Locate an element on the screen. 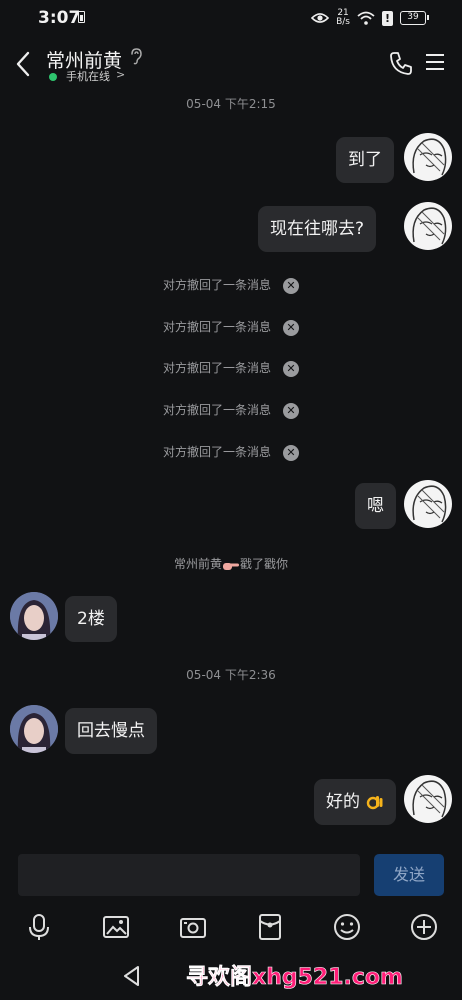  send-button: 发送 is located at coordinates (409, 875).